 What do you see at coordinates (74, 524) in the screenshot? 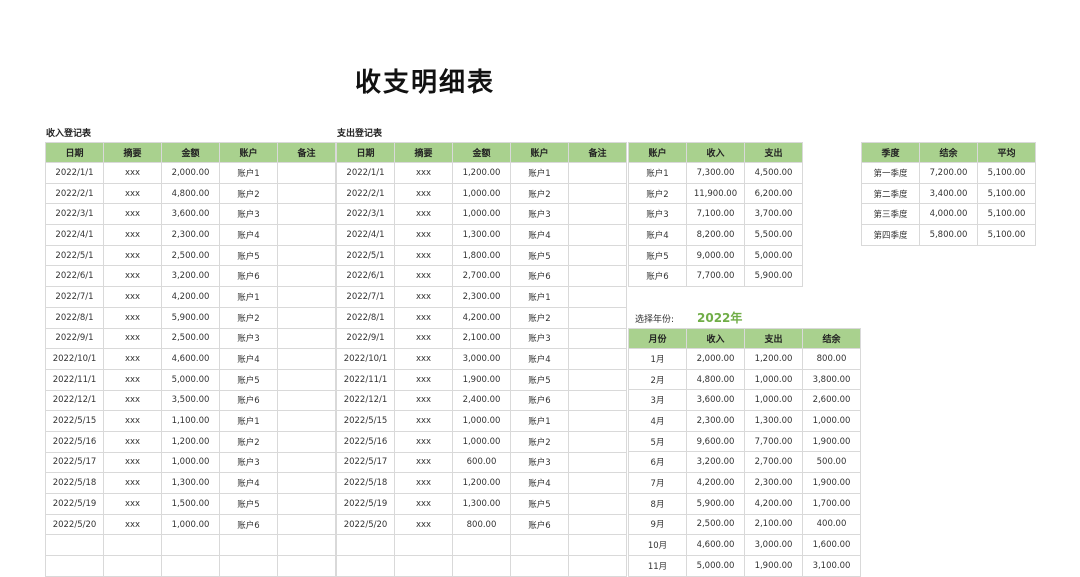
I see `table-cell: 2022/5/20` at bounding box center [74, 524].